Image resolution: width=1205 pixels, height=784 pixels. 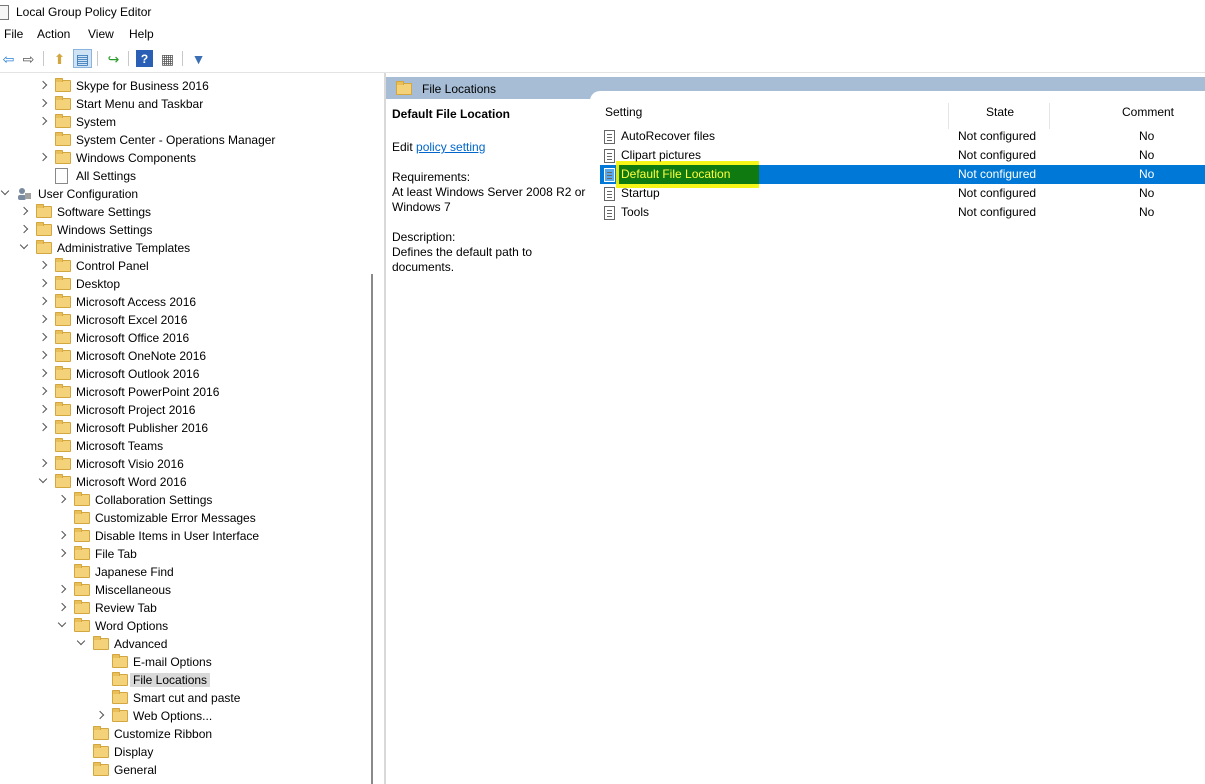 I want to click on tree-node-label: General, so click(x=135, y=770).